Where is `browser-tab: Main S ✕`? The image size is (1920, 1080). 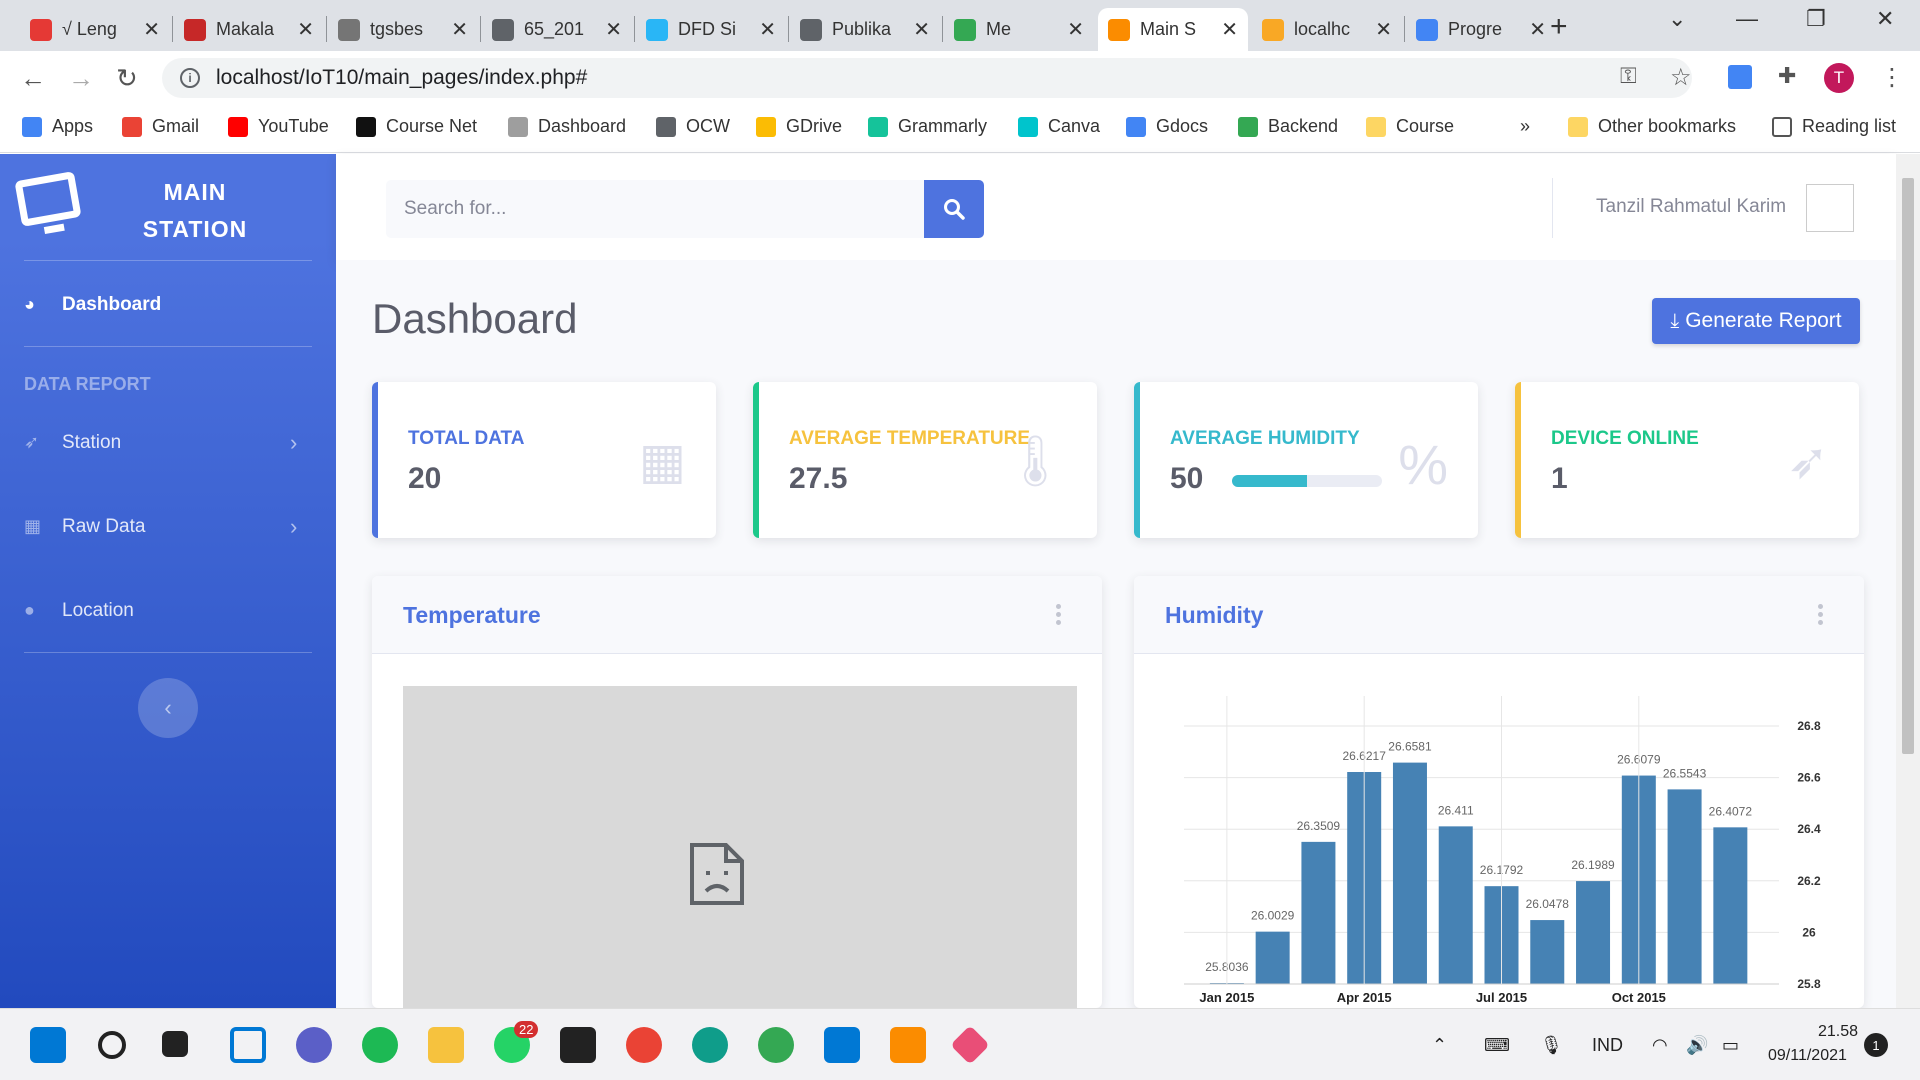 browser-tab: Main S ✕ is located at coordinates (1173, 29).